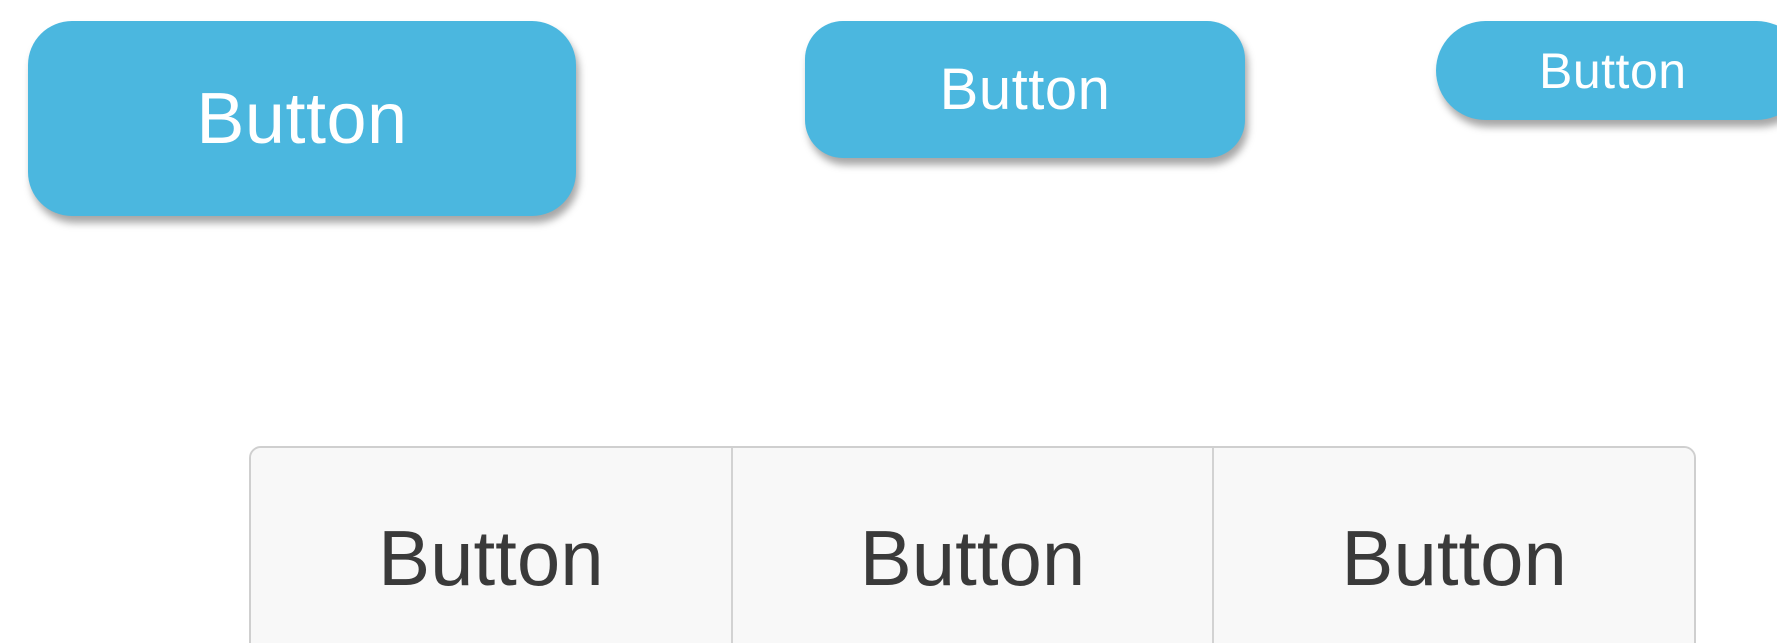 Image resolution: width=1777 pixels, height=643 pixels. Describe the element at coordinates (1454, 558) in the screenshot. I see `segment-button-3-label: Button` at that location.